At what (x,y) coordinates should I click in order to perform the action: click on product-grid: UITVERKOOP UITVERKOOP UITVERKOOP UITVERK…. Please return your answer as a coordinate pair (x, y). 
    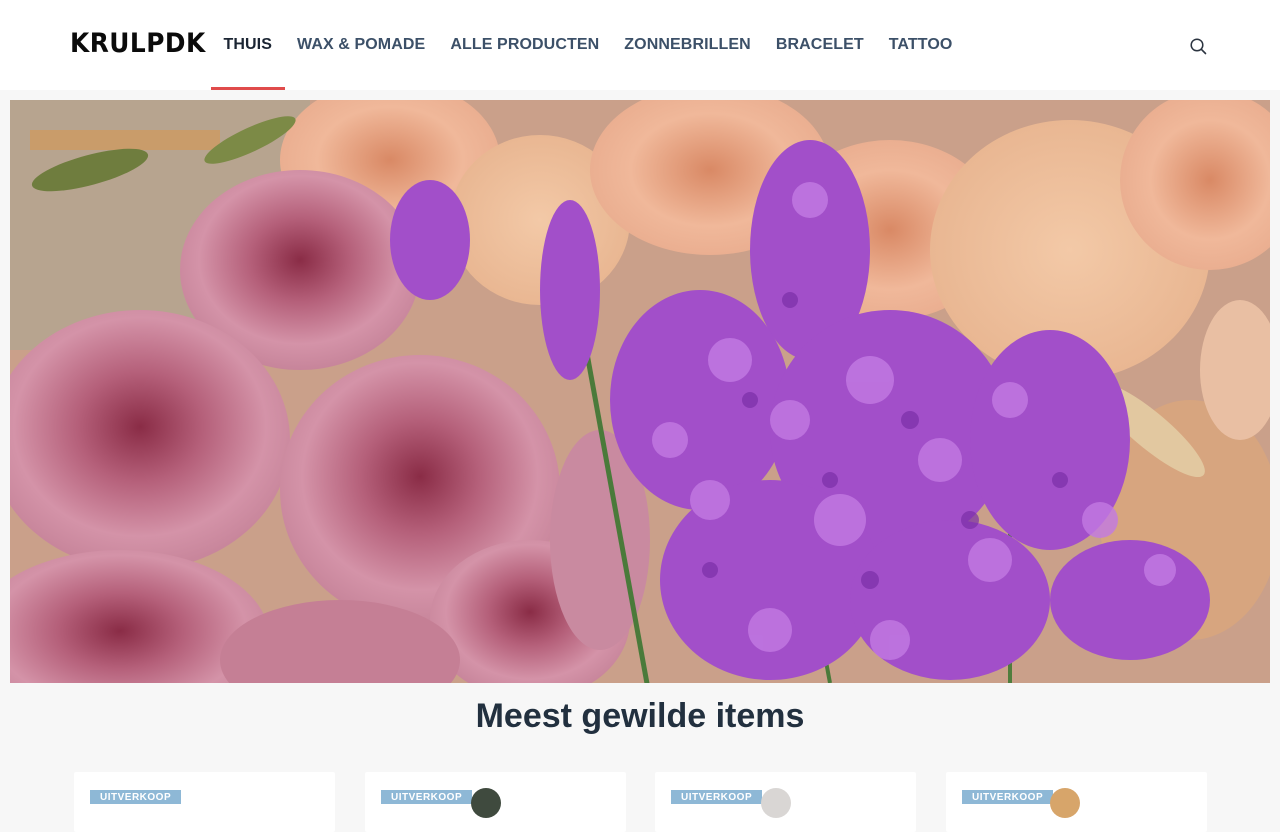
    Looking at the image, I should click on (640, 802).